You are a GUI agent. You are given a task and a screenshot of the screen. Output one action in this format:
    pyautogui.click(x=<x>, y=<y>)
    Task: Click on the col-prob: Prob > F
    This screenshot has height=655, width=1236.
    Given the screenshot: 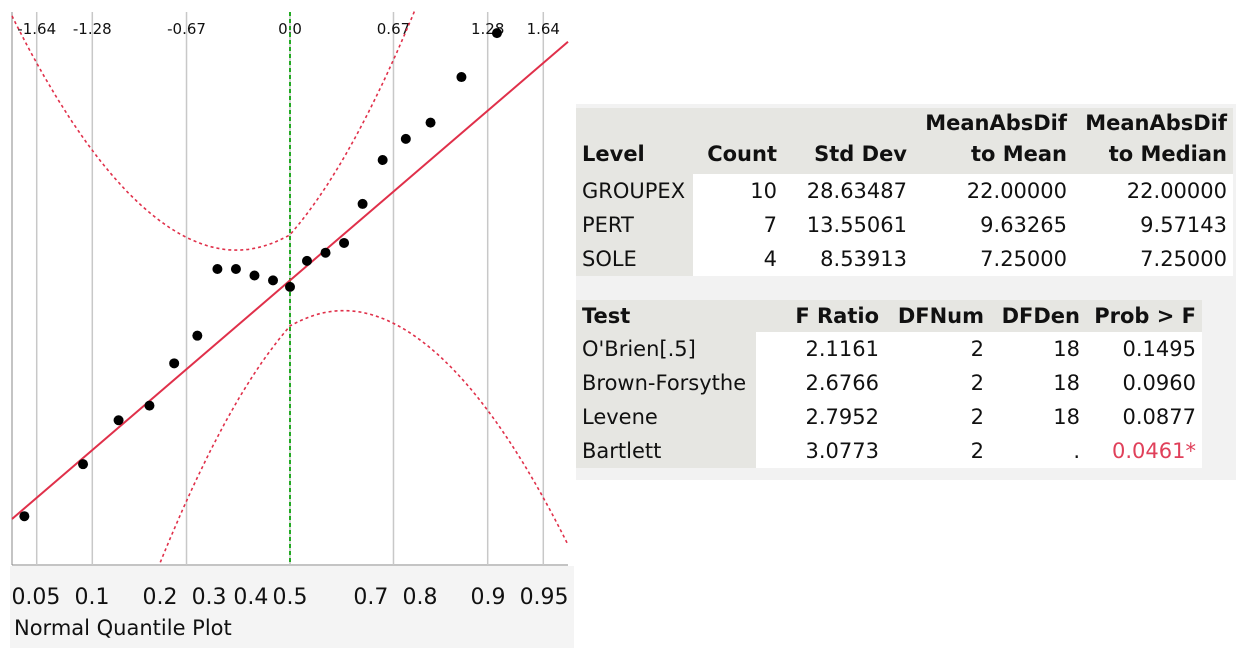 What is the action you would take?
    pyautogui.click(x=1144, y=316)
    